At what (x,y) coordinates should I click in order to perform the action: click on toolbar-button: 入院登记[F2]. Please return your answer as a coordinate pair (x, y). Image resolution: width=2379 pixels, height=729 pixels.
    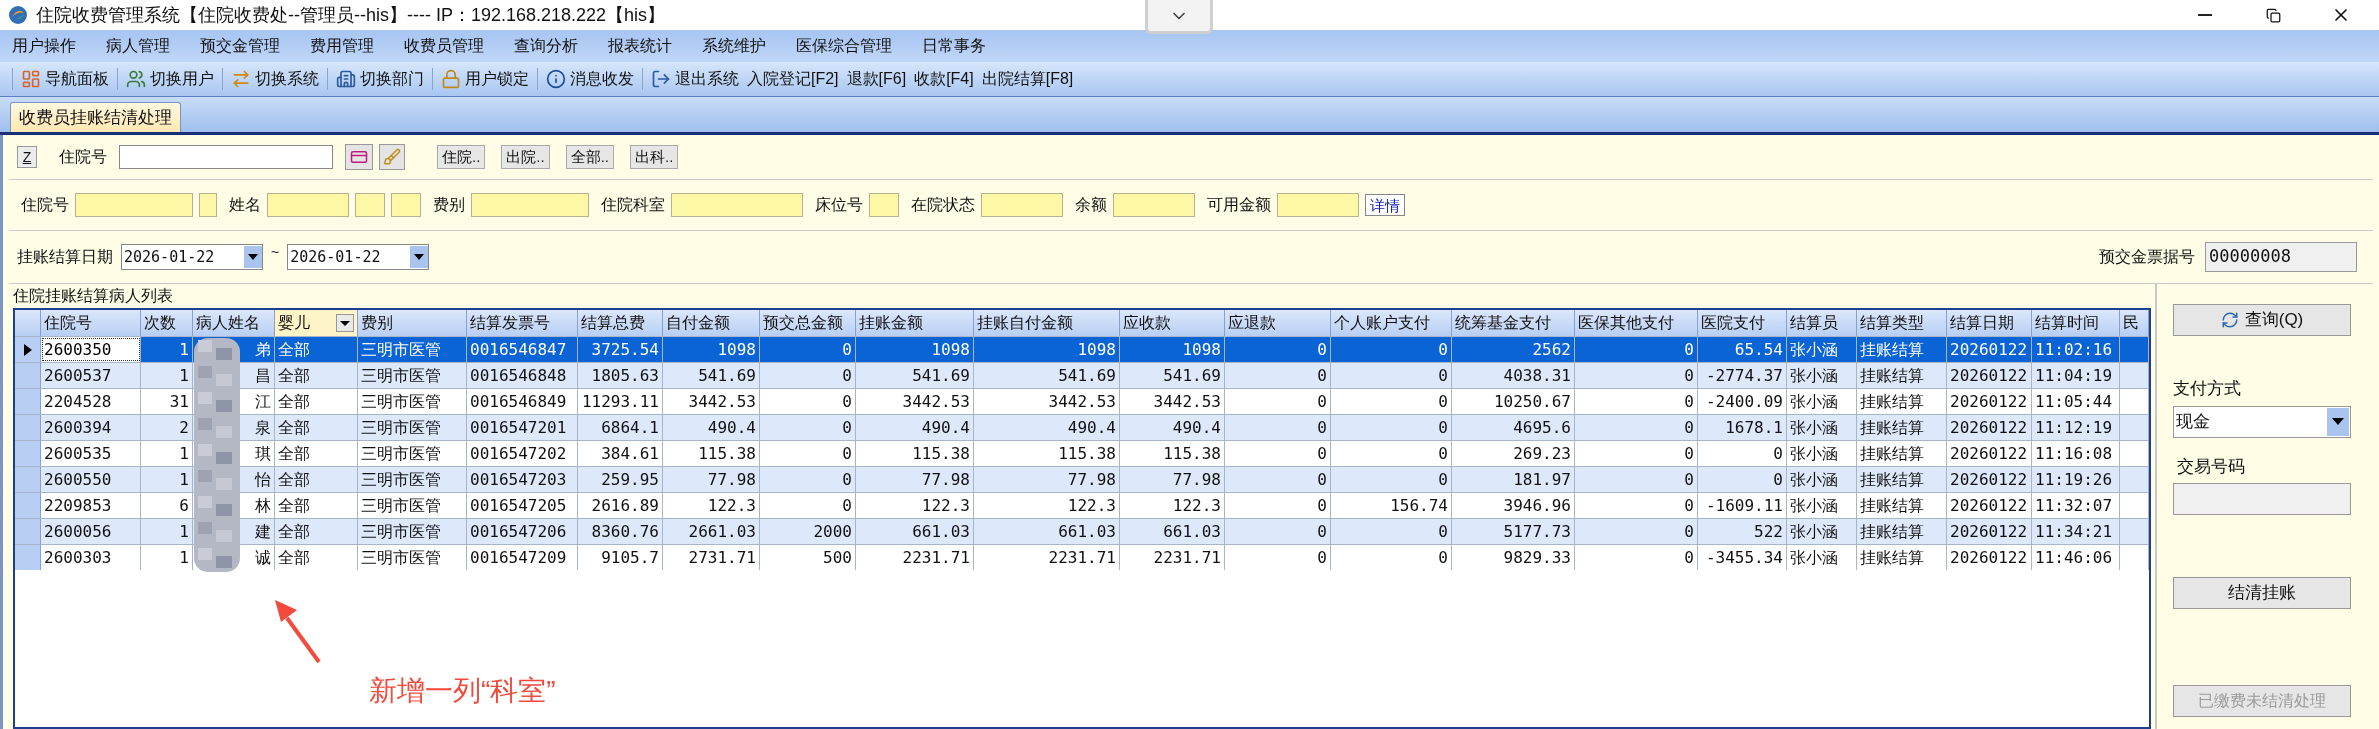
    Looking at the image, I should click on (793, 79).